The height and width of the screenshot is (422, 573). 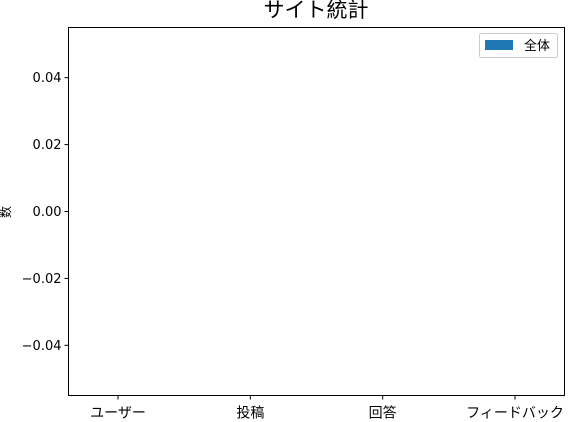 I want to click on x-tick-label: 投稿, so click(x=250, y=414).